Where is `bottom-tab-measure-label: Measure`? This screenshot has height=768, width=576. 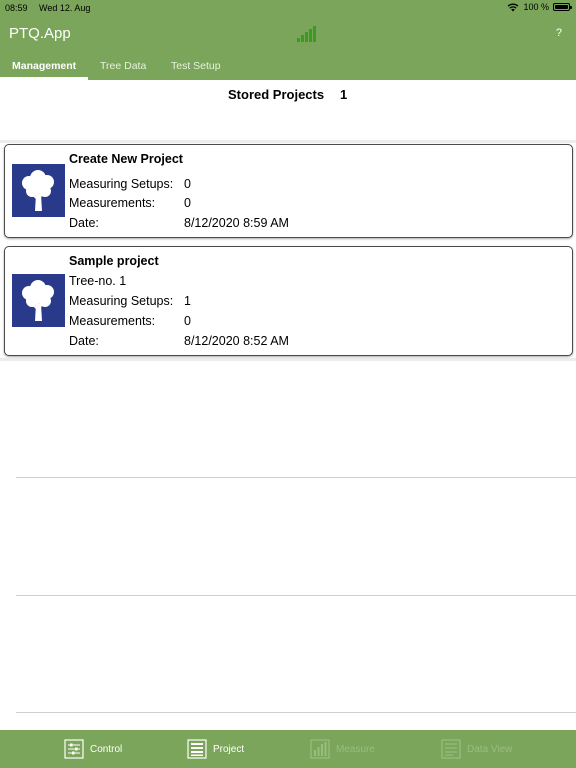
bottom-tab-measure-label: Measure is located at coordinates (355, 749).